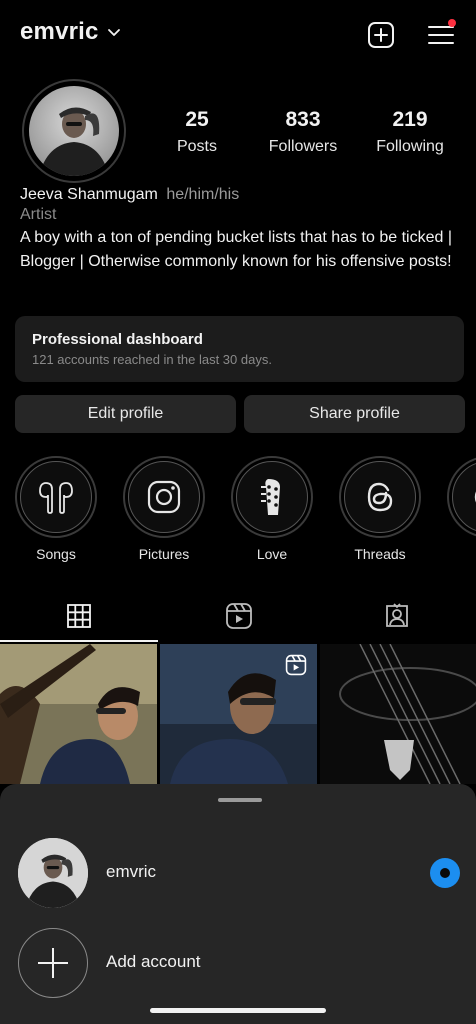 The image size is (476, 1024). Describe the element at coordinates (381, 35) in the screenshot. I see `new-post-icon` at that location.